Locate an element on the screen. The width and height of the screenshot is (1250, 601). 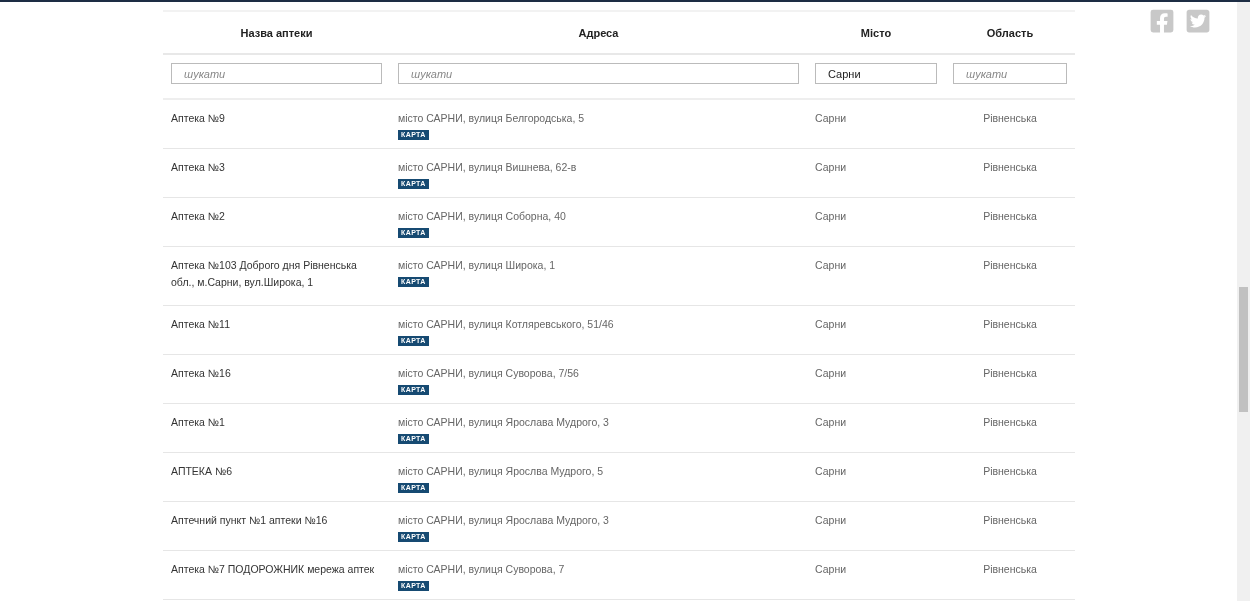
column-header: Адреса is located at coordinates (598, 33).